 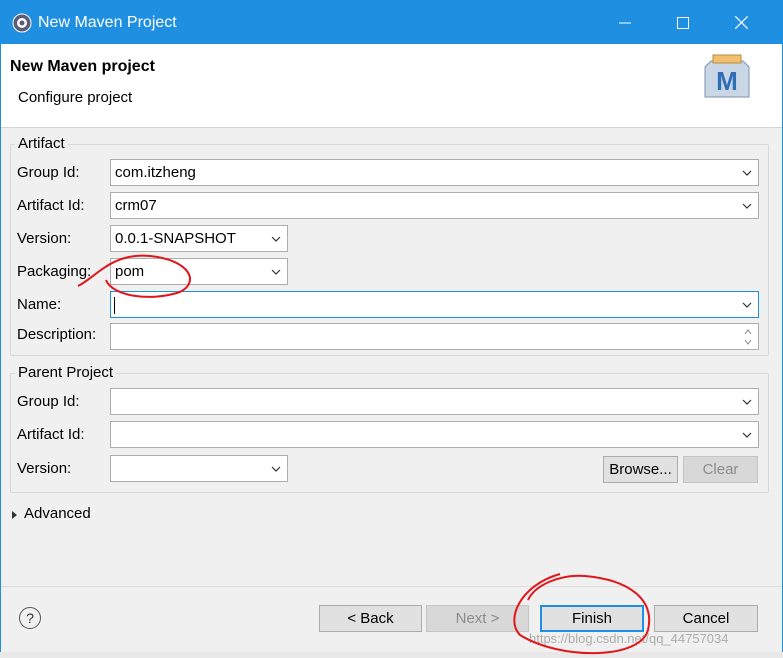 I want to click on artifact-id-combo: crm07, so click(x=434, y=205).